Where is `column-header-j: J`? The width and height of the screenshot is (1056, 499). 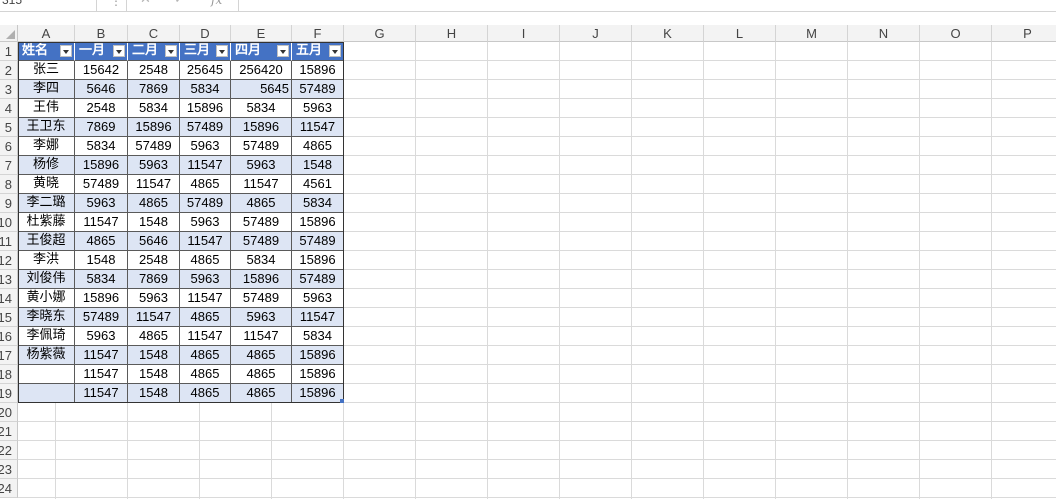 column-header-j: J is located at coordinates (596, 33).